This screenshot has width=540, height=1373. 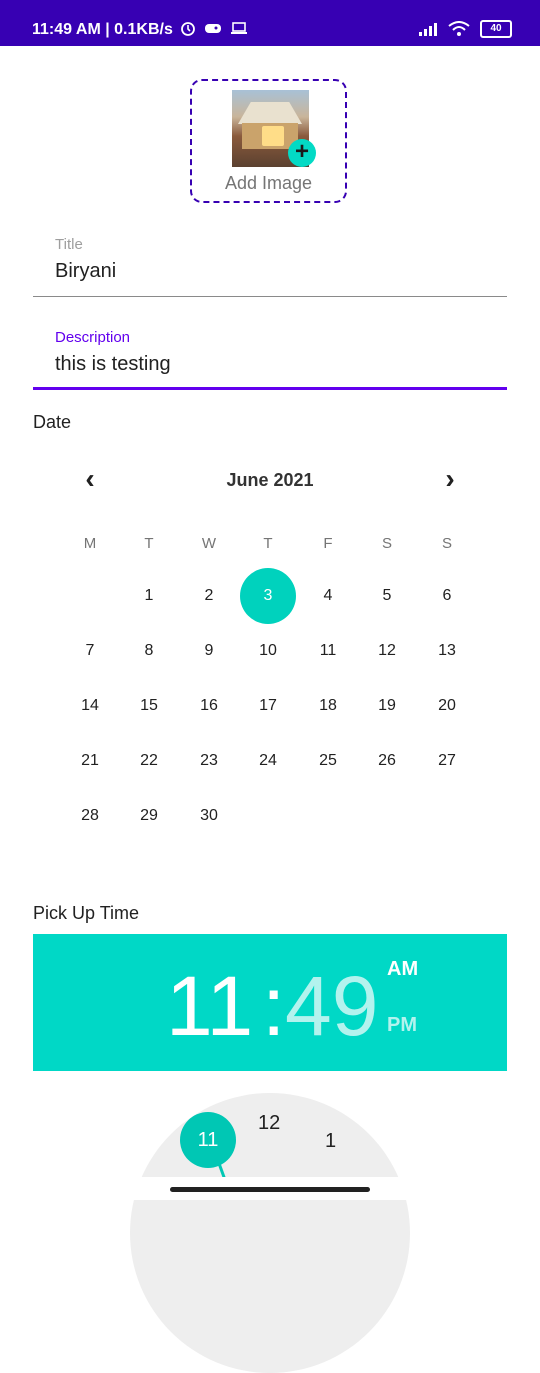 I want to click on calendar-day: 10, so click(x=268, y=651).